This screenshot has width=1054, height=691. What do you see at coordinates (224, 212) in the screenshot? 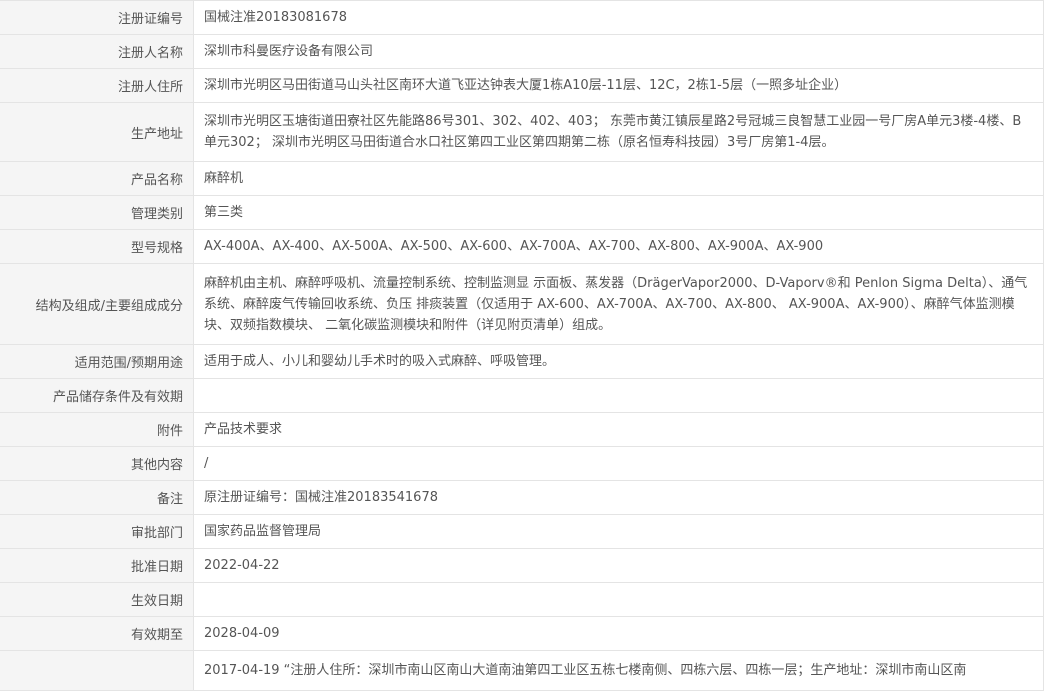
I see `row-value-management-class: 第三类` at bounding box center [224, 212].